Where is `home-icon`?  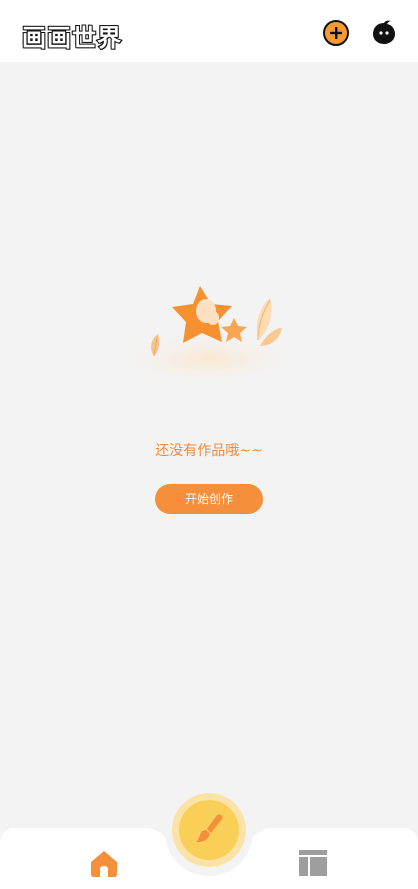 home-icon is located at coordinates (104, 864).